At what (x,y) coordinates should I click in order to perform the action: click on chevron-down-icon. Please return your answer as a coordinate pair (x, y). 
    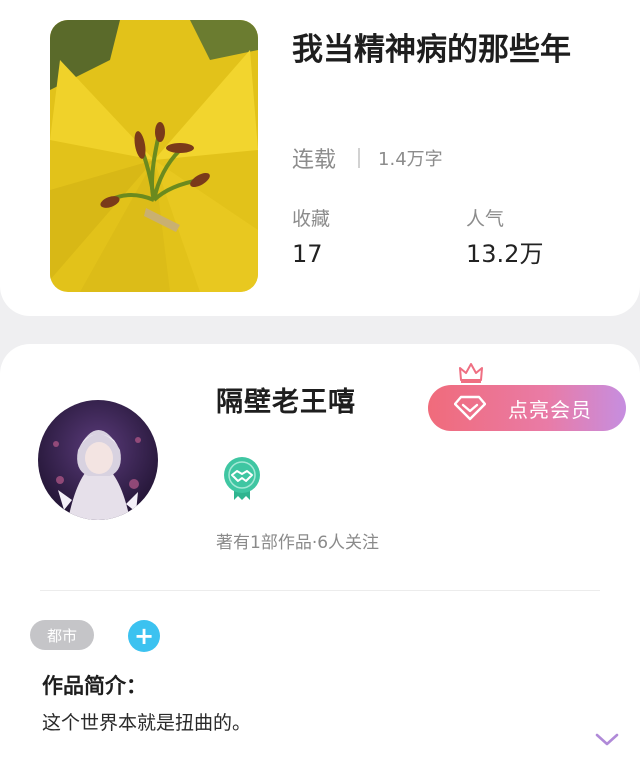
    Looking at the image, I should click on (607, 740).